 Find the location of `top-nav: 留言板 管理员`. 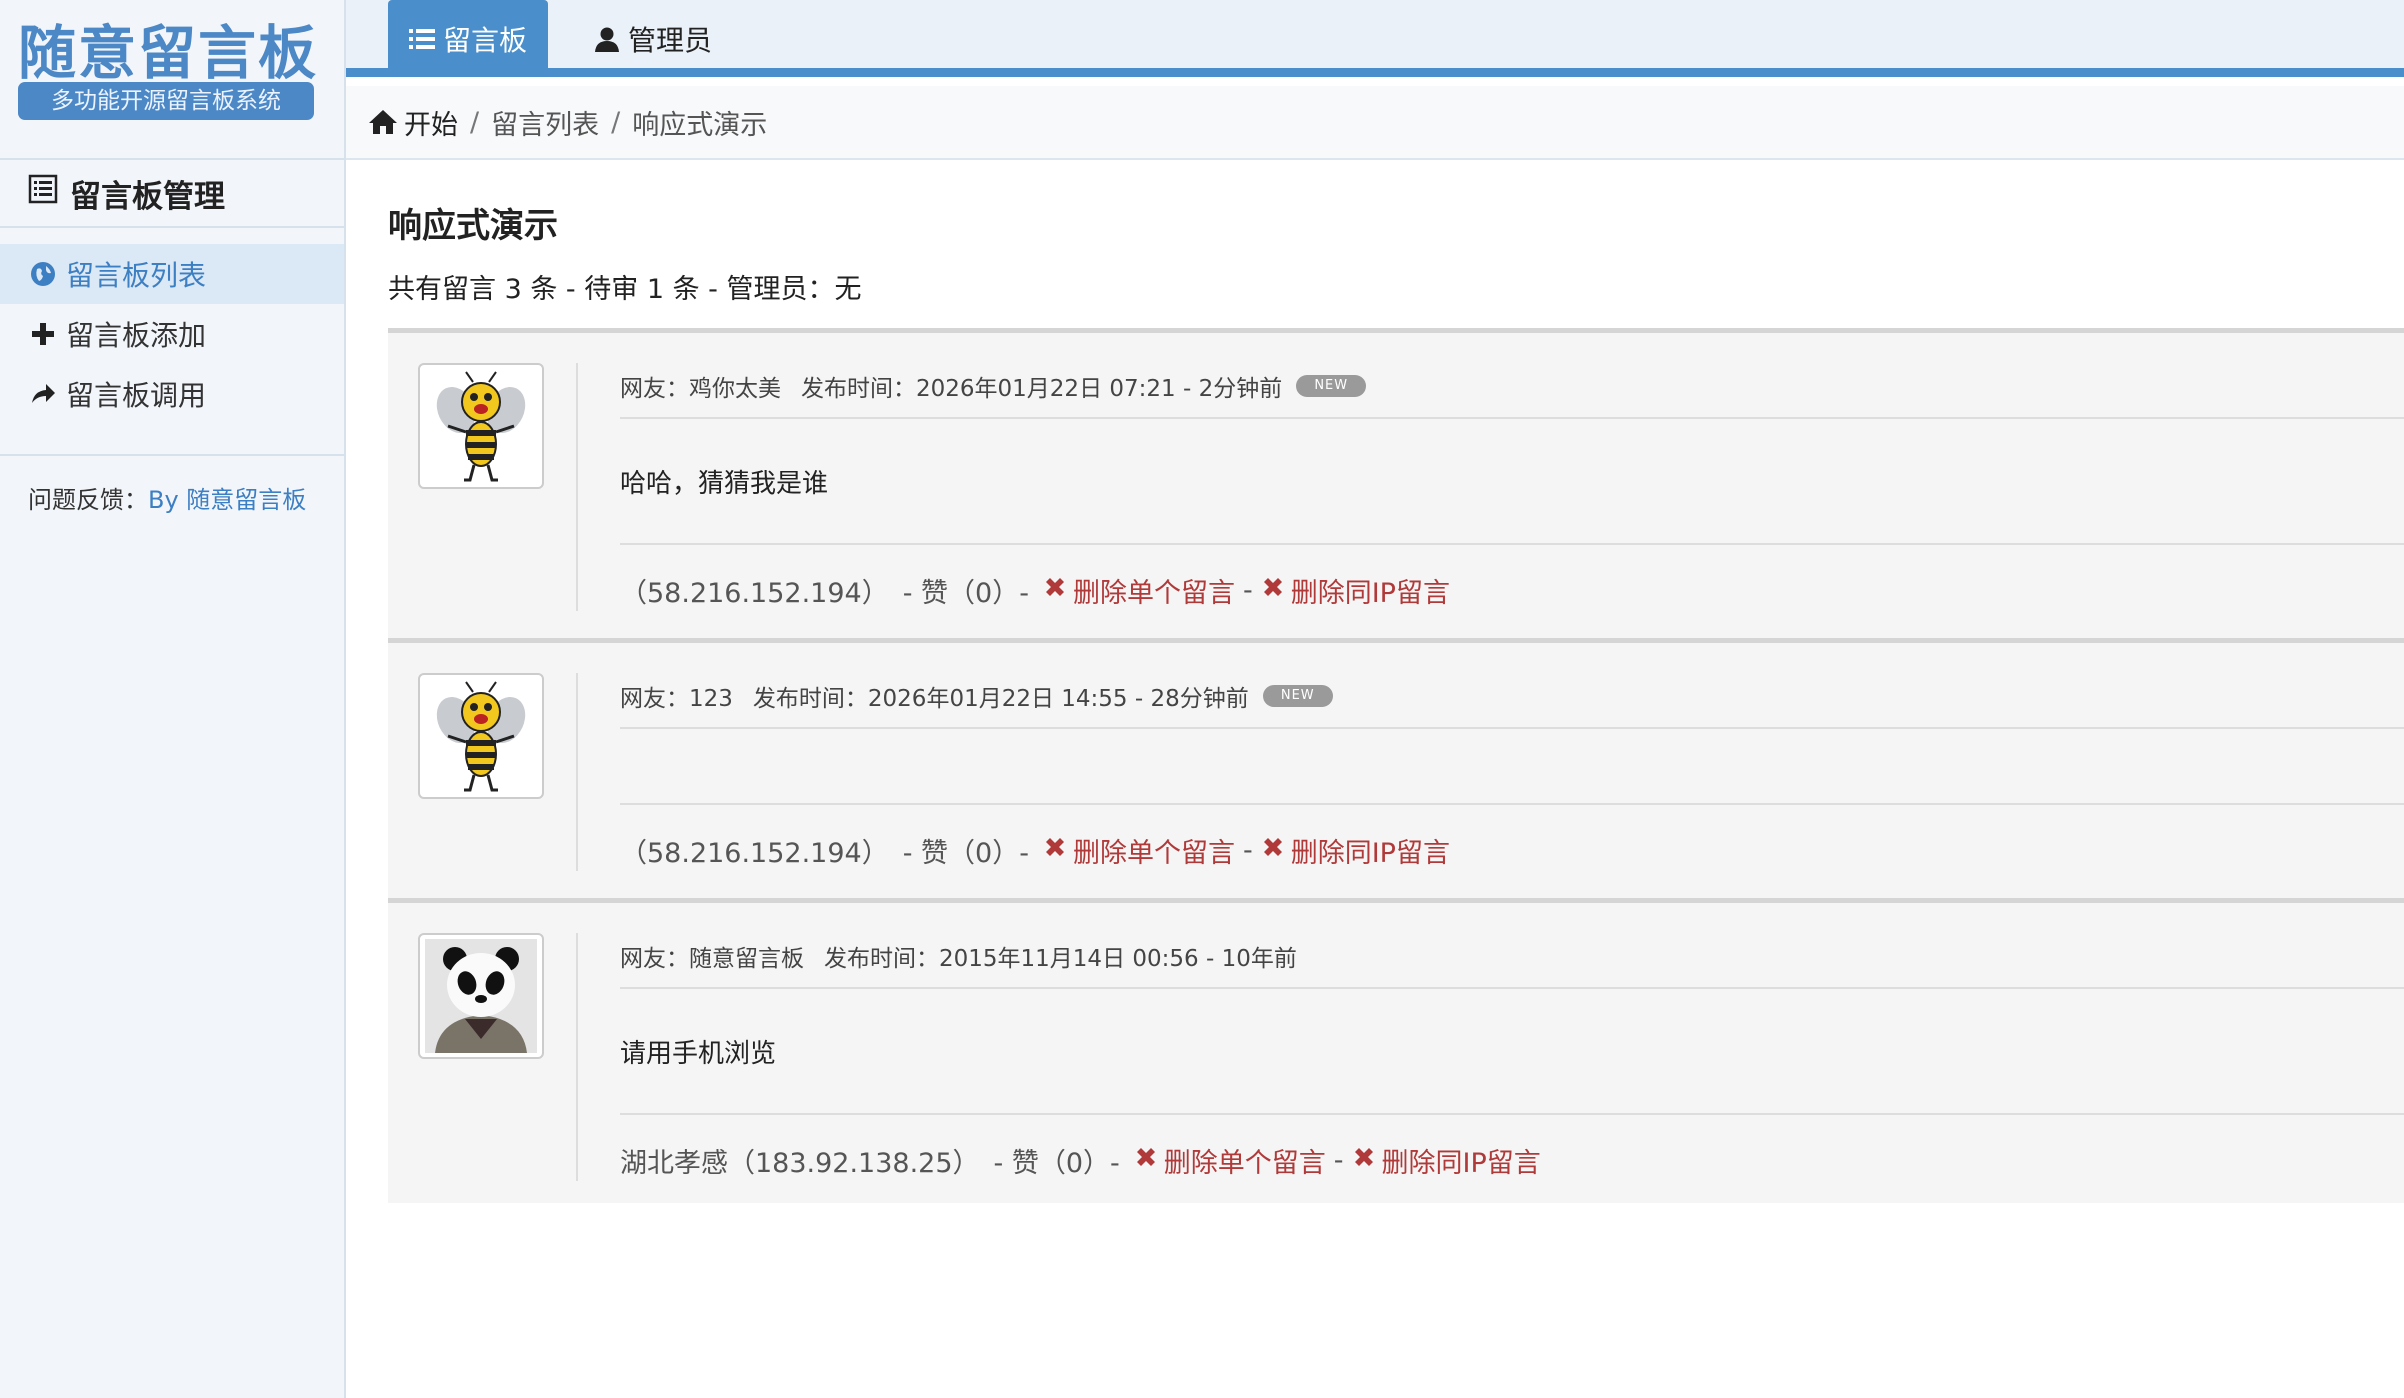

top-nav: 留言板 管理员 is located at coordinates (1375, 38).